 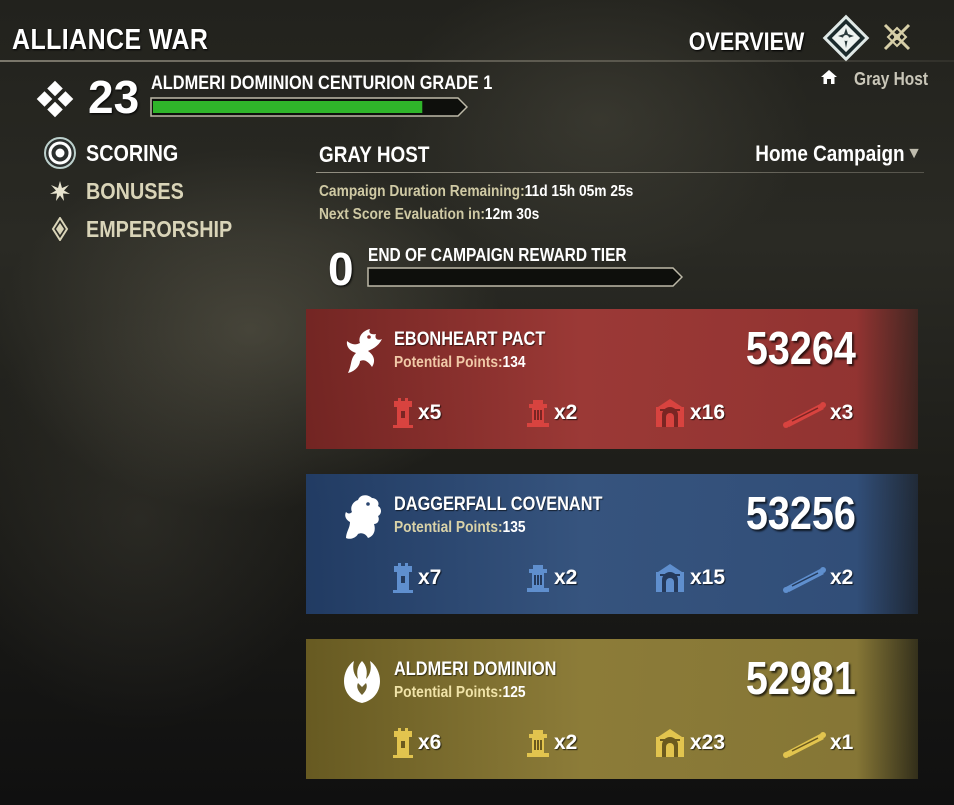 I want to click on towns-held: x16, so click(x=688, y=413).